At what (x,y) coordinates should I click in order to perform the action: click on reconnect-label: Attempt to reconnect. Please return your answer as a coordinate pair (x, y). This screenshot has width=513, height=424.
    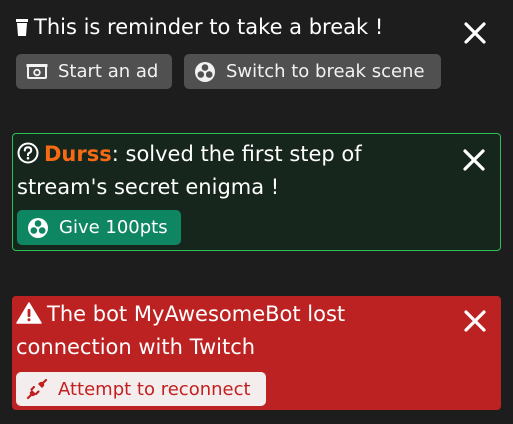
    Looking at the image, I should click on (154, 389).